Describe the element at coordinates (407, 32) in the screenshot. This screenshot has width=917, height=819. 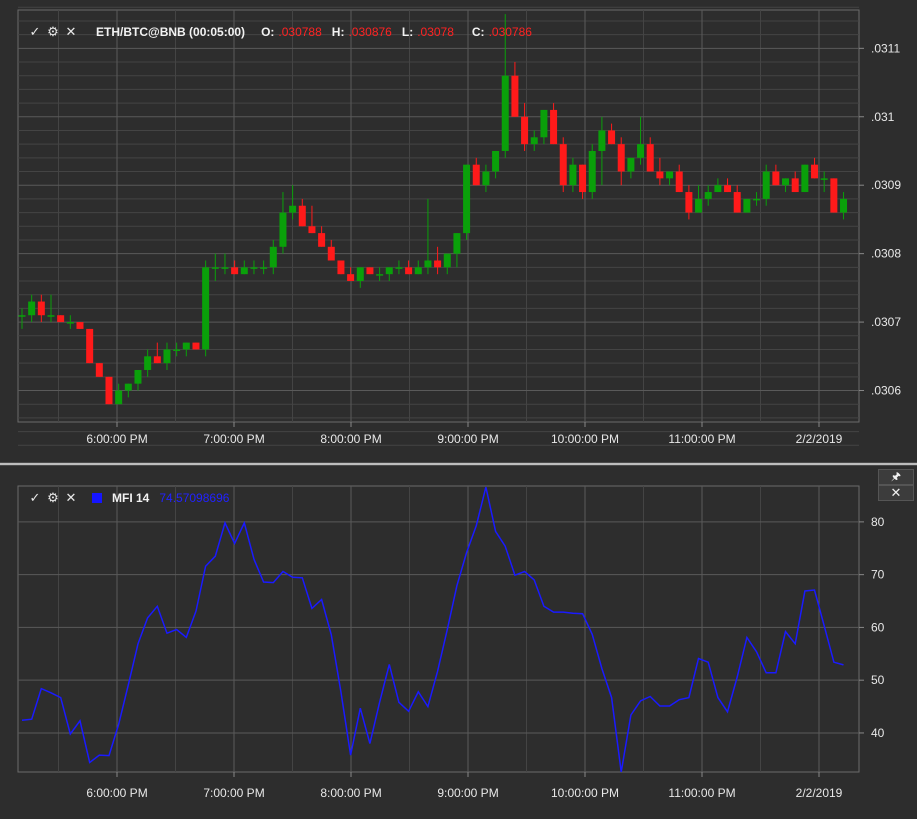
I see `low-label: L:` at that location.